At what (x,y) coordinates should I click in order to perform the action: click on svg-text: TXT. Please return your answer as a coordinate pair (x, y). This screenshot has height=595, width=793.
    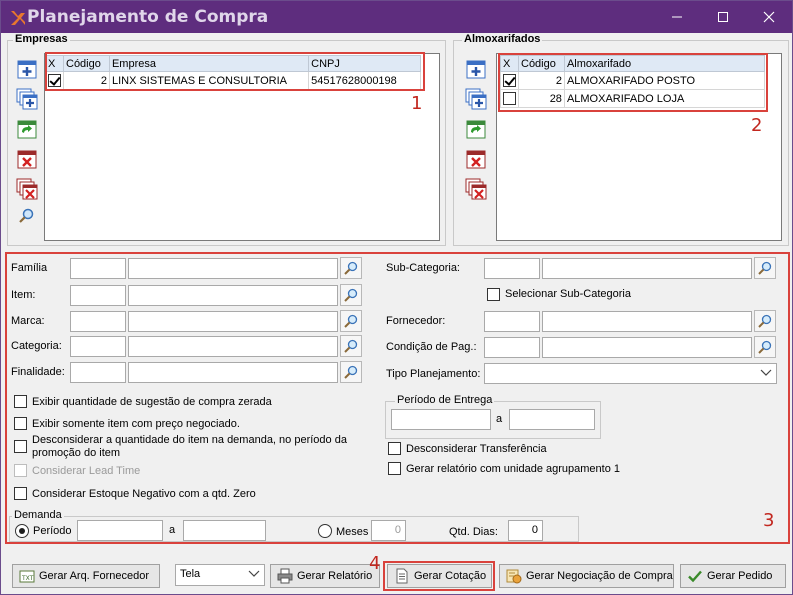
    Looking at the image, I should click on (27, 578).